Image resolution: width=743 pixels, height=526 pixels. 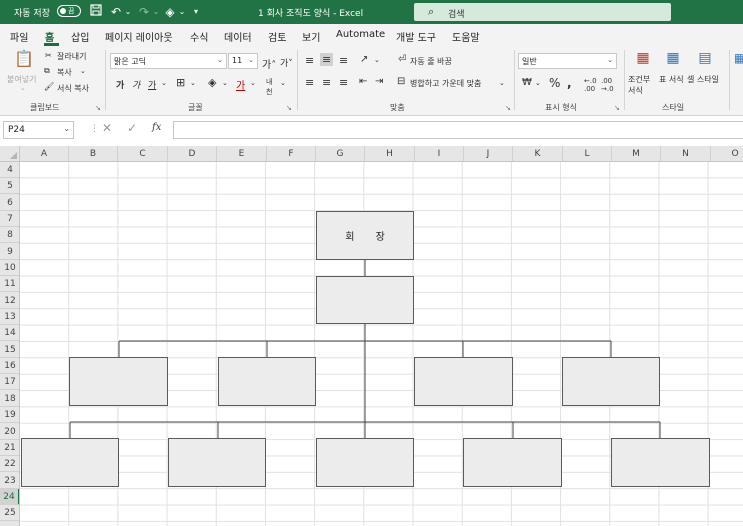 What do you see at coordinates (704, 79) in the screenshot?
I see `cell-styles-button: 셀 스타일` at bounding box center [704, 79].